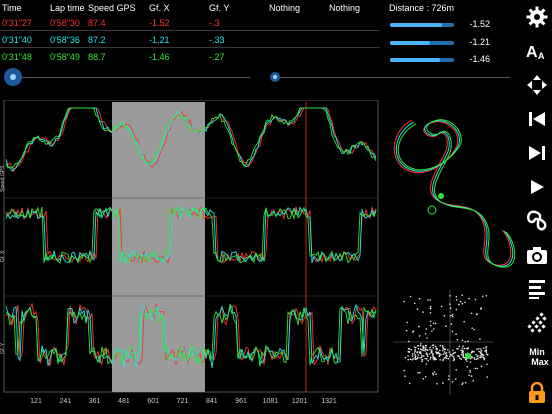 This screenshot has width=552, height=414. I want to click on list-icon, so click(537, 289).